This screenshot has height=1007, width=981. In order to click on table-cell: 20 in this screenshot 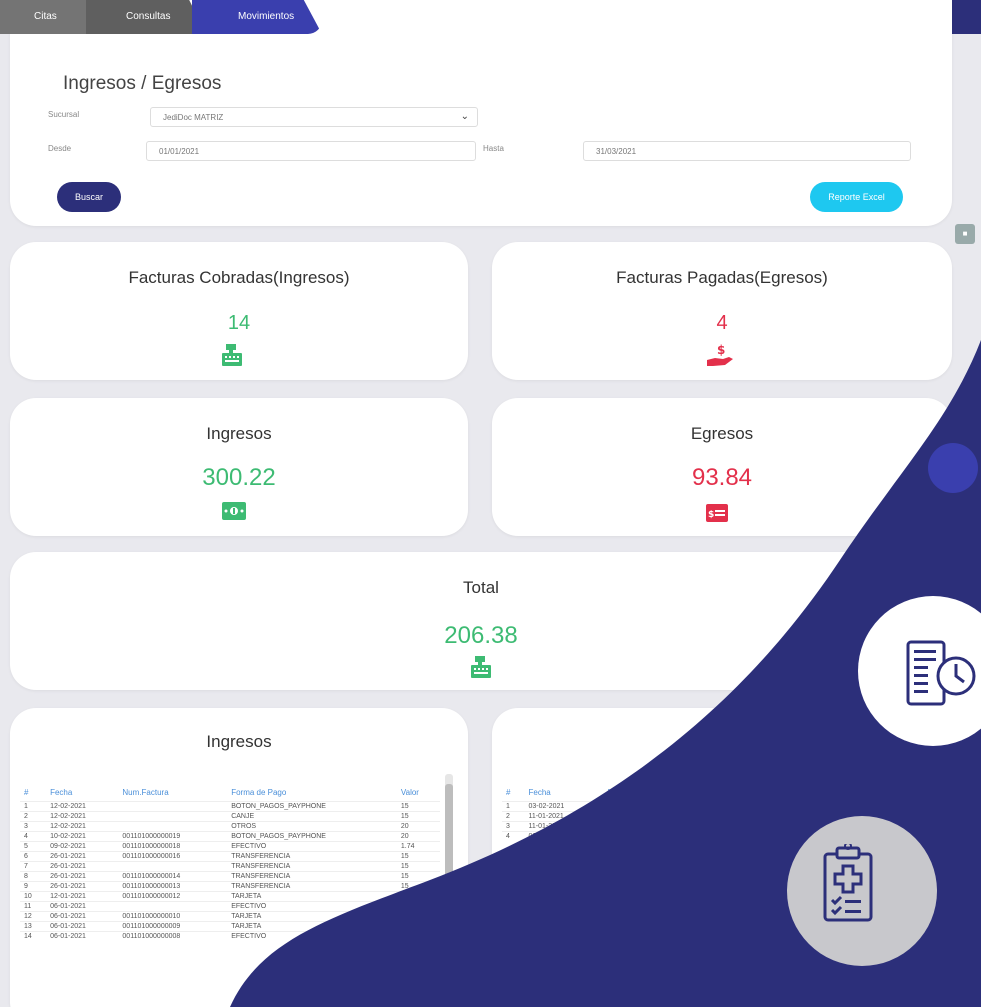, I will do `click(418, 826)`.